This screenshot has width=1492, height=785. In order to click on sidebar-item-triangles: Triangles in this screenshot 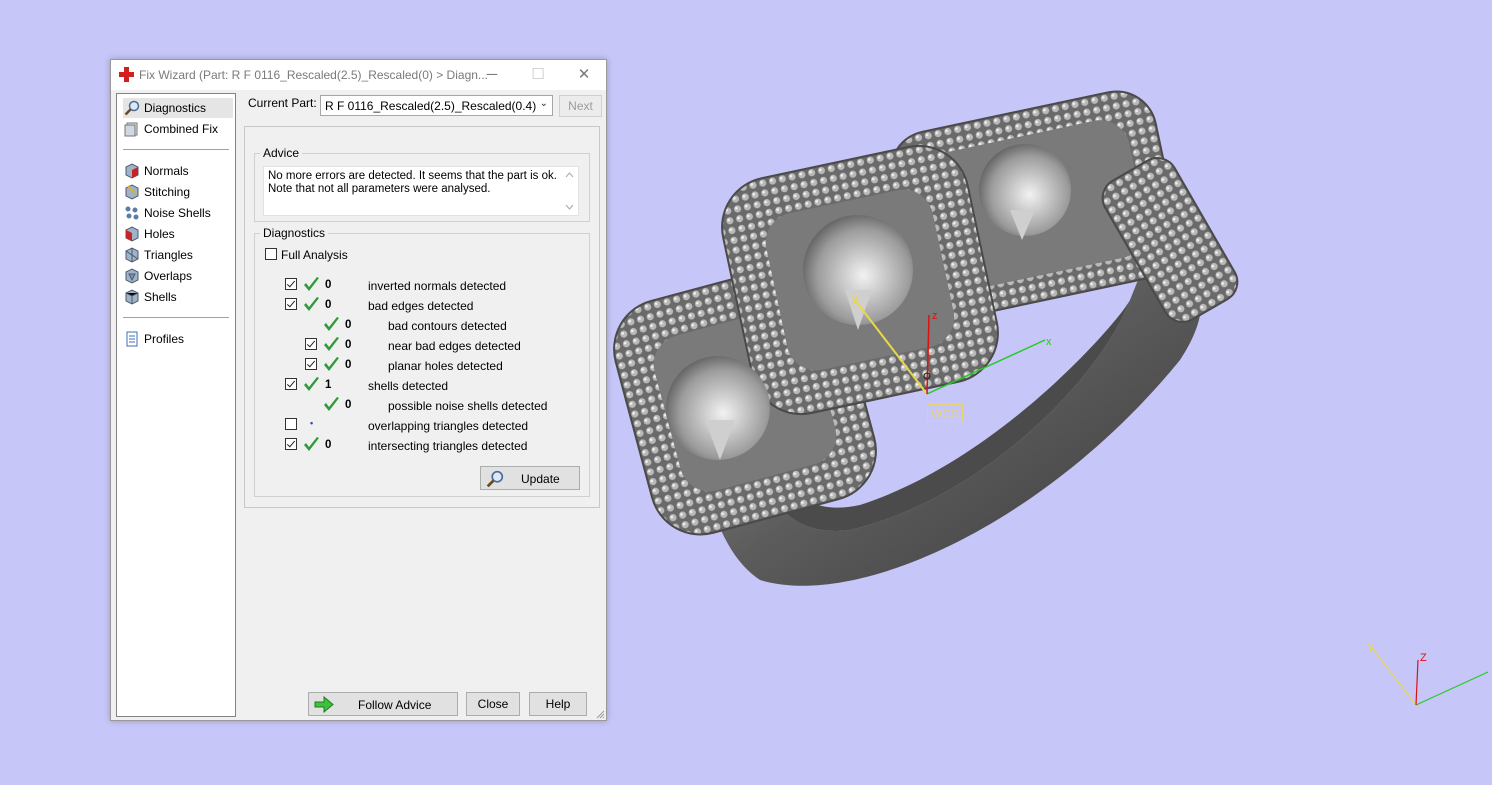, I will do `click(178, 255)`.